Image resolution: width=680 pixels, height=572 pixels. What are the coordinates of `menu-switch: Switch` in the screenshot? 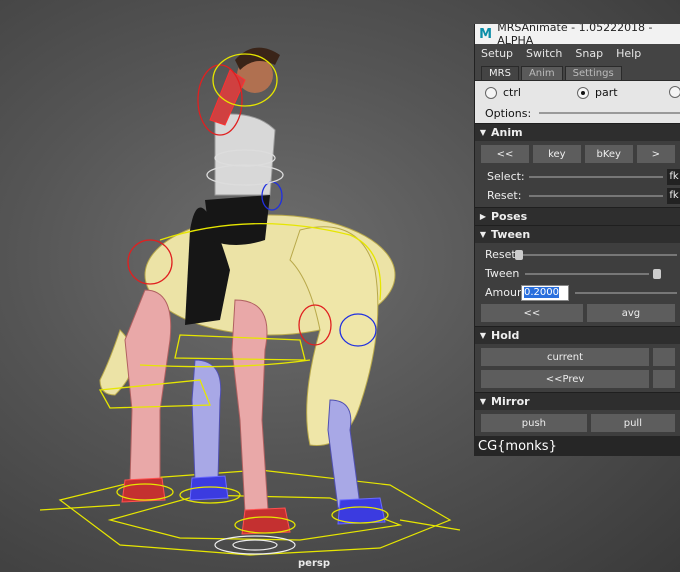 It's located at (544, 53).